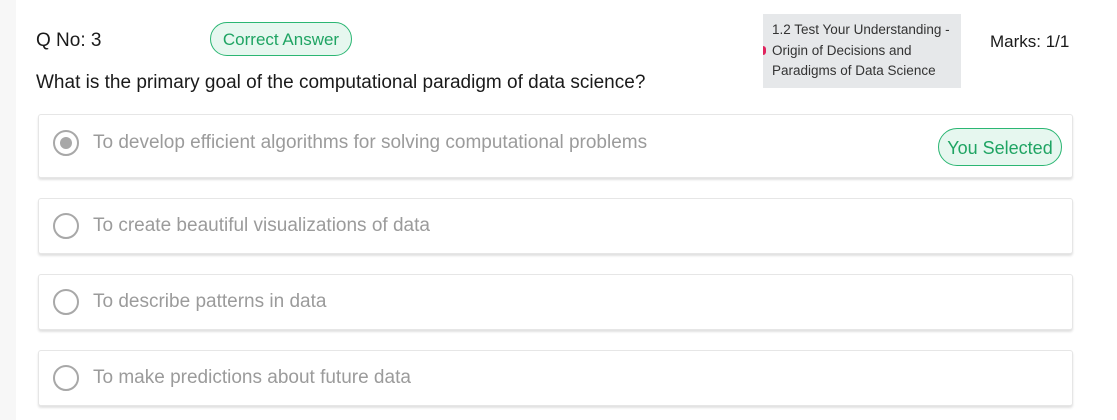 Image resolution: width=1117 pixels, height=420 pixels. Describe the element at coordinates (252, 377) in the screenshot. I see `option-label: To make predictions about future data` at that location.